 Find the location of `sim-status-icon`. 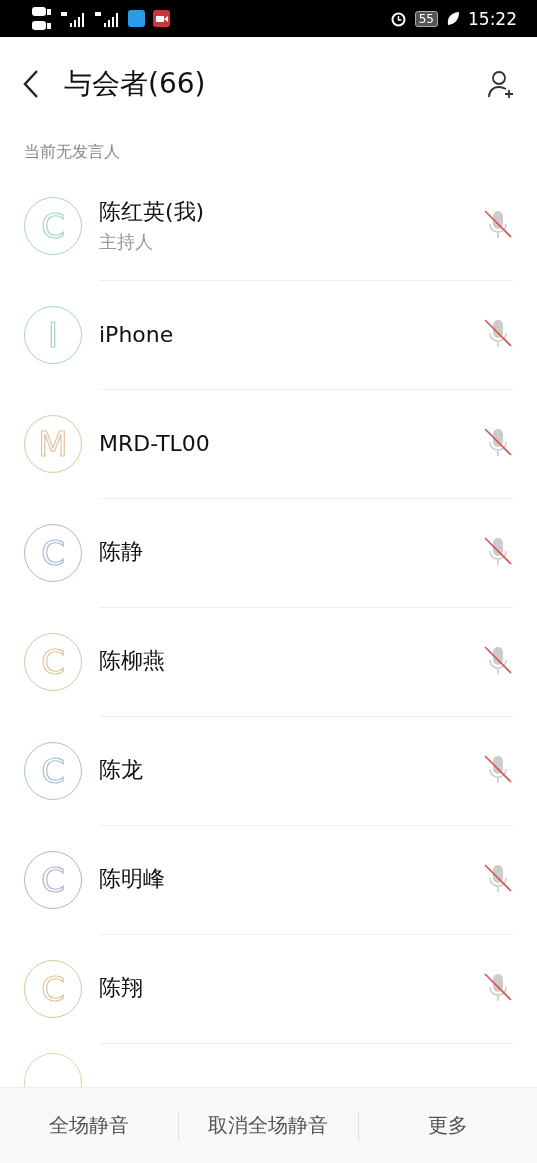

sim-status-icon is located at coordinates (42, 18).